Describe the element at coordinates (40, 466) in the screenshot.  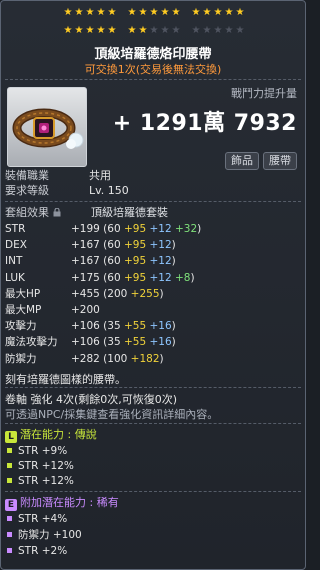
I see `potential-line: STR +12%` at that location.